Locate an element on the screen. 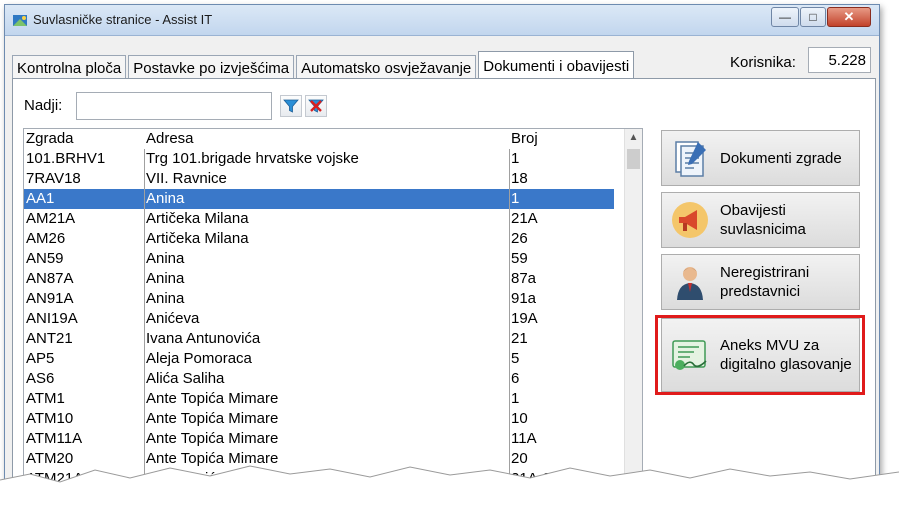  document-icon is located at coordinates (690, 159).